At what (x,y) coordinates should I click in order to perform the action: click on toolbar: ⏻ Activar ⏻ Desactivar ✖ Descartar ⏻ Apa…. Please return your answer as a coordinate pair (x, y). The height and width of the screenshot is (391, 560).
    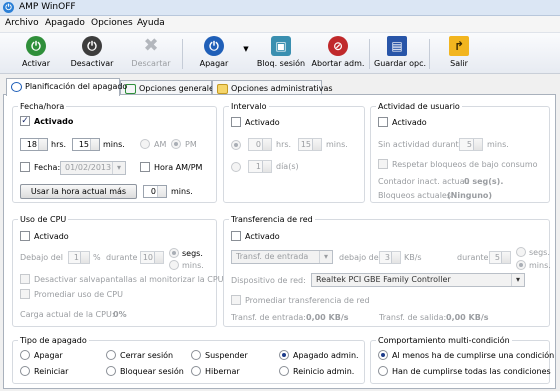
    Looking at the image, I should click on (280, 53).